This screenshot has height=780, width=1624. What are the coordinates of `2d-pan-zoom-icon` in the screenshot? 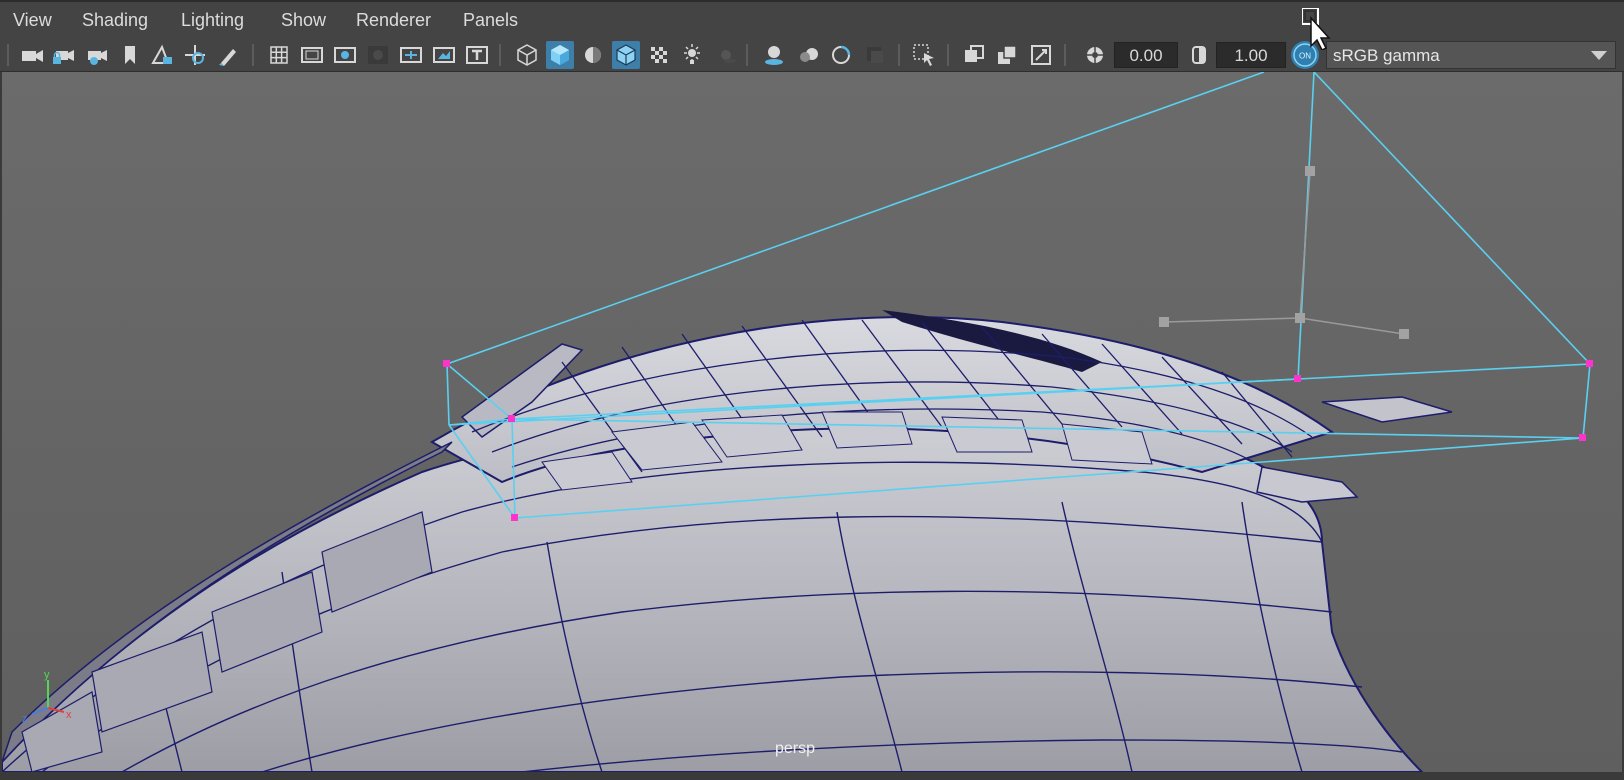 It's located at (195, 55).